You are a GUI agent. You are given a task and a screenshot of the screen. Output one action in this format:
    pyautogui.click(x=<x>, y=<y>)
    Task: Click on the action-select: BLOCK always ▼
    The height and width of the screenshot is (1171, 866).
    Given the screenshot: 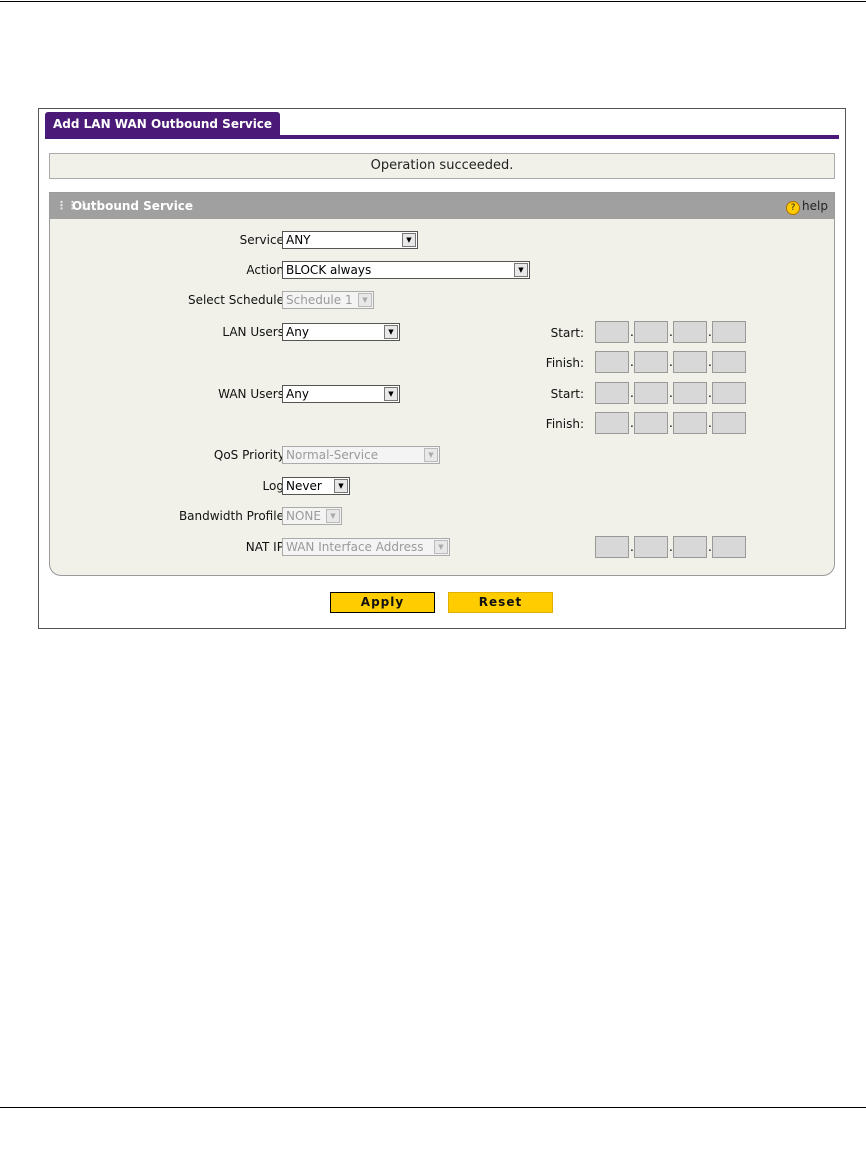 What is the action you would take?
    pyautogui.click(x=406, y=270)
    